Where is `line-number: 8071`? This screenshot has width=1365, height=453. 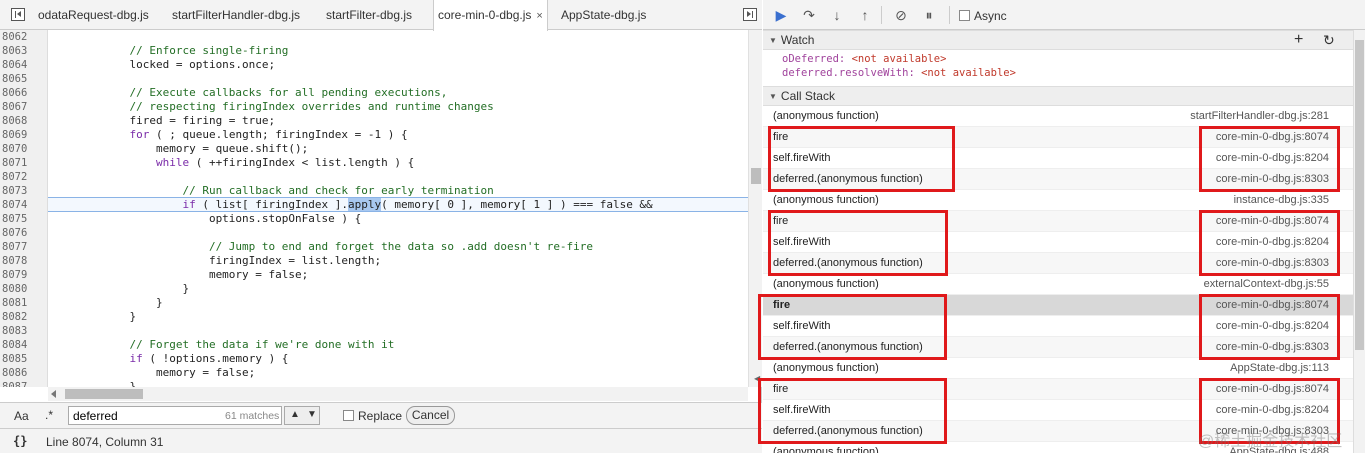 line-number: 8071 is located at coordinates (22, 163).